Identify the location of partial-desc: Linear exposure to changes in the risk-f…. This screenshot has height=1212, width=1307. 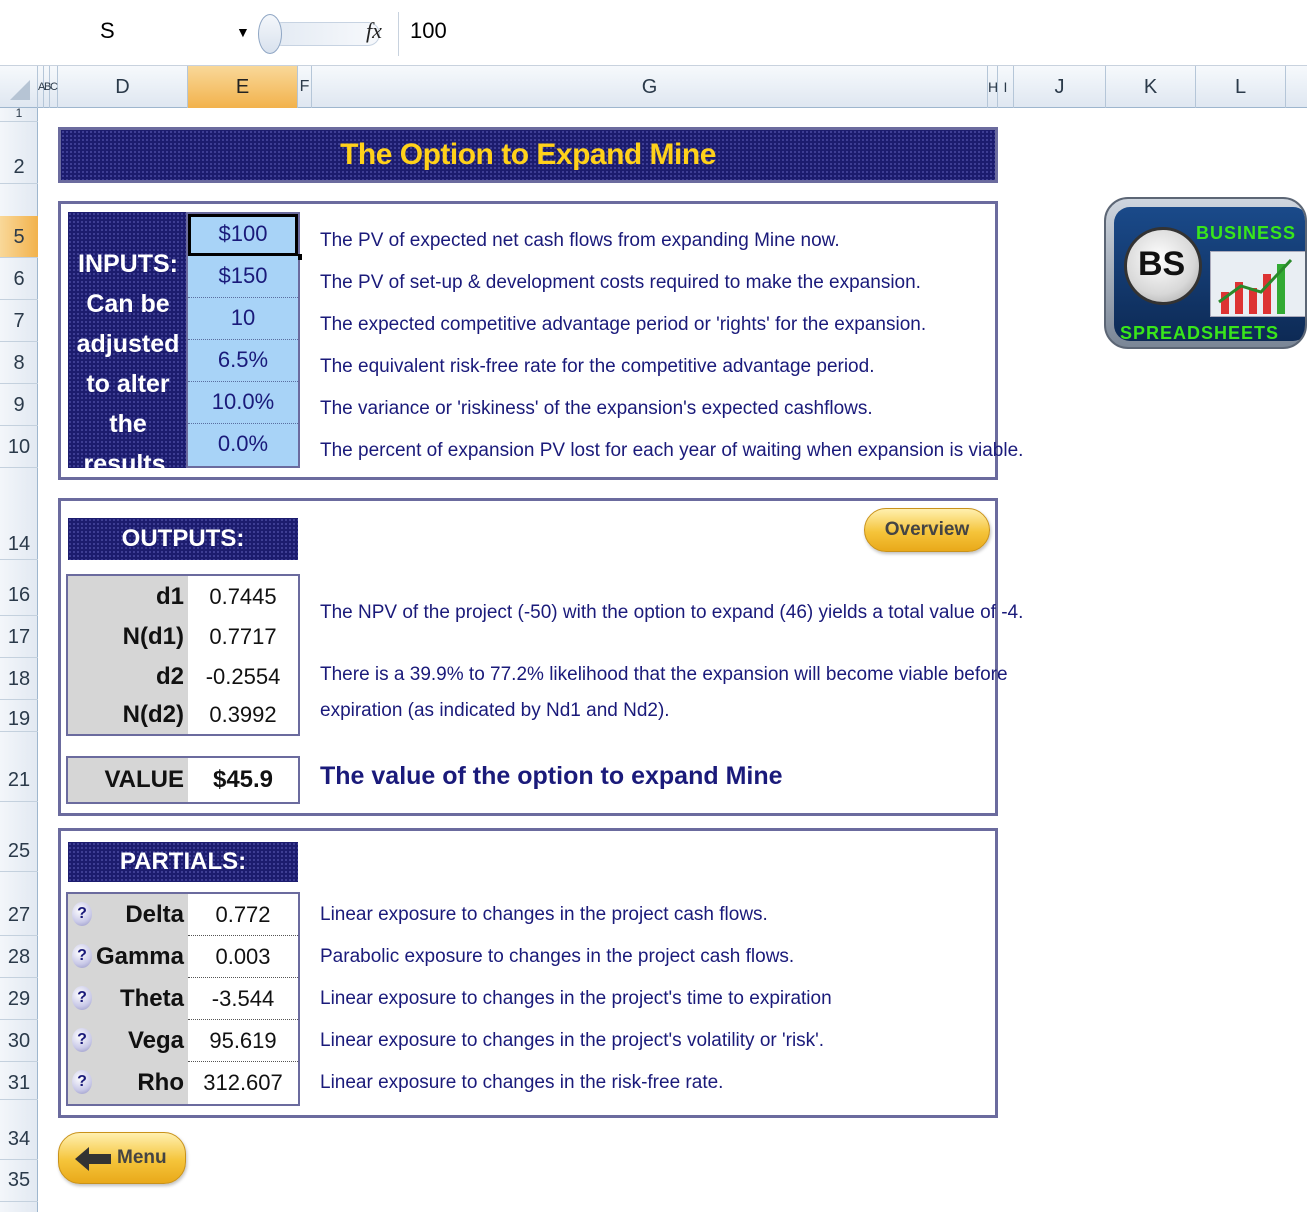
(522, 1082).